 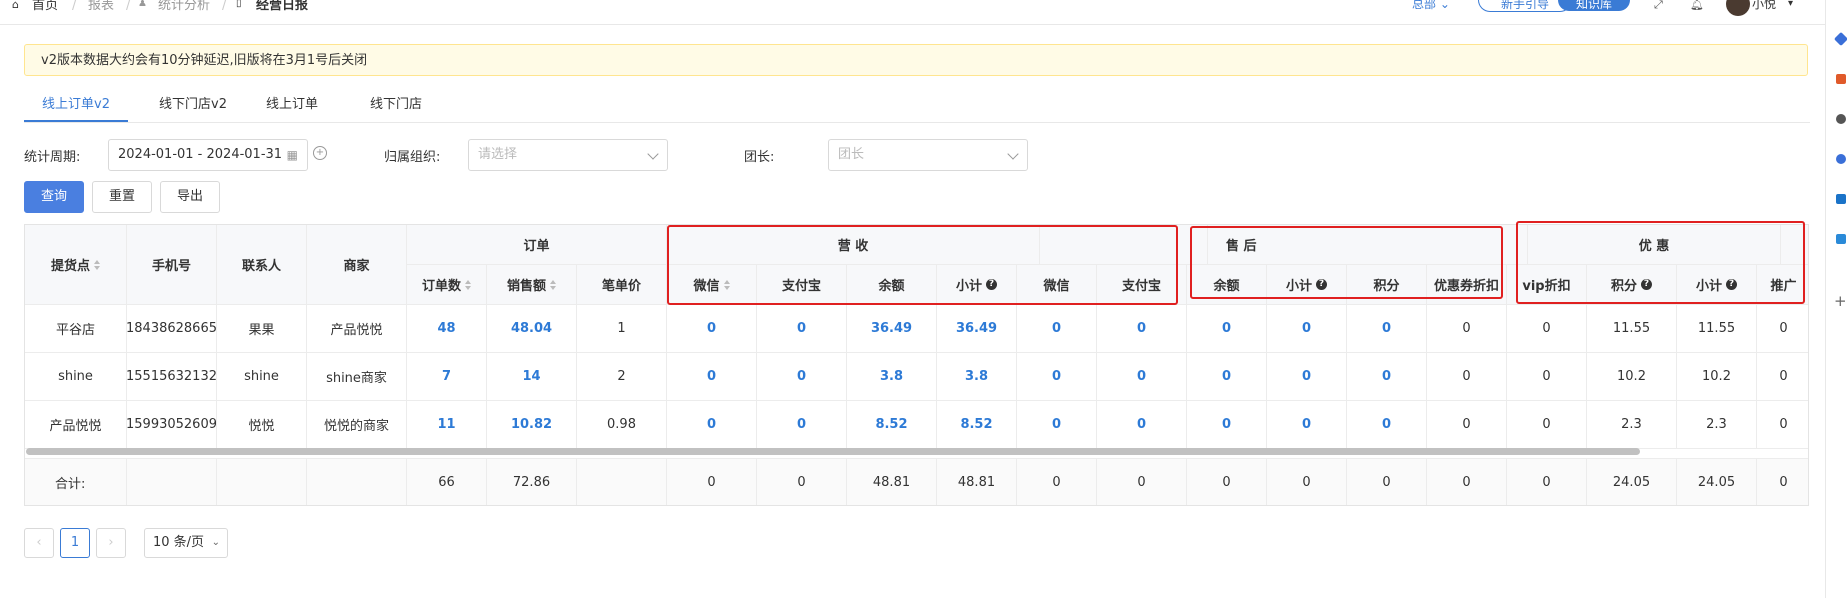 What do you see at coordinates (892, 425) in the screenshot?
I see `table-cell-balance-link: 8.52` at bounding box center [892, 425].